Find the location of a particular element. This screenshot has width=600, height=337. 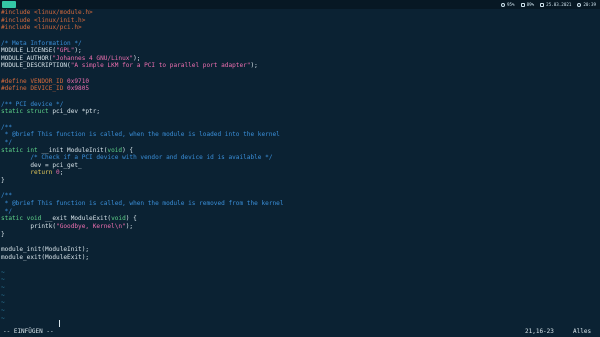

code-token: dev = pci_get_ is located at coordinates (41, 165).